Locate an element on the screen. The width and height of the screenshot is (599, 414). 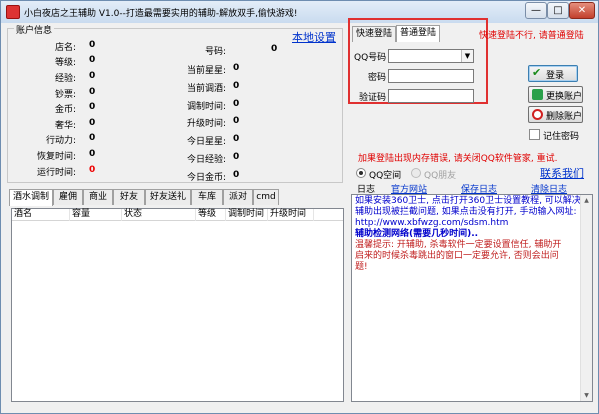
tab-garage: 车库 is located at coordinates (207, 197).